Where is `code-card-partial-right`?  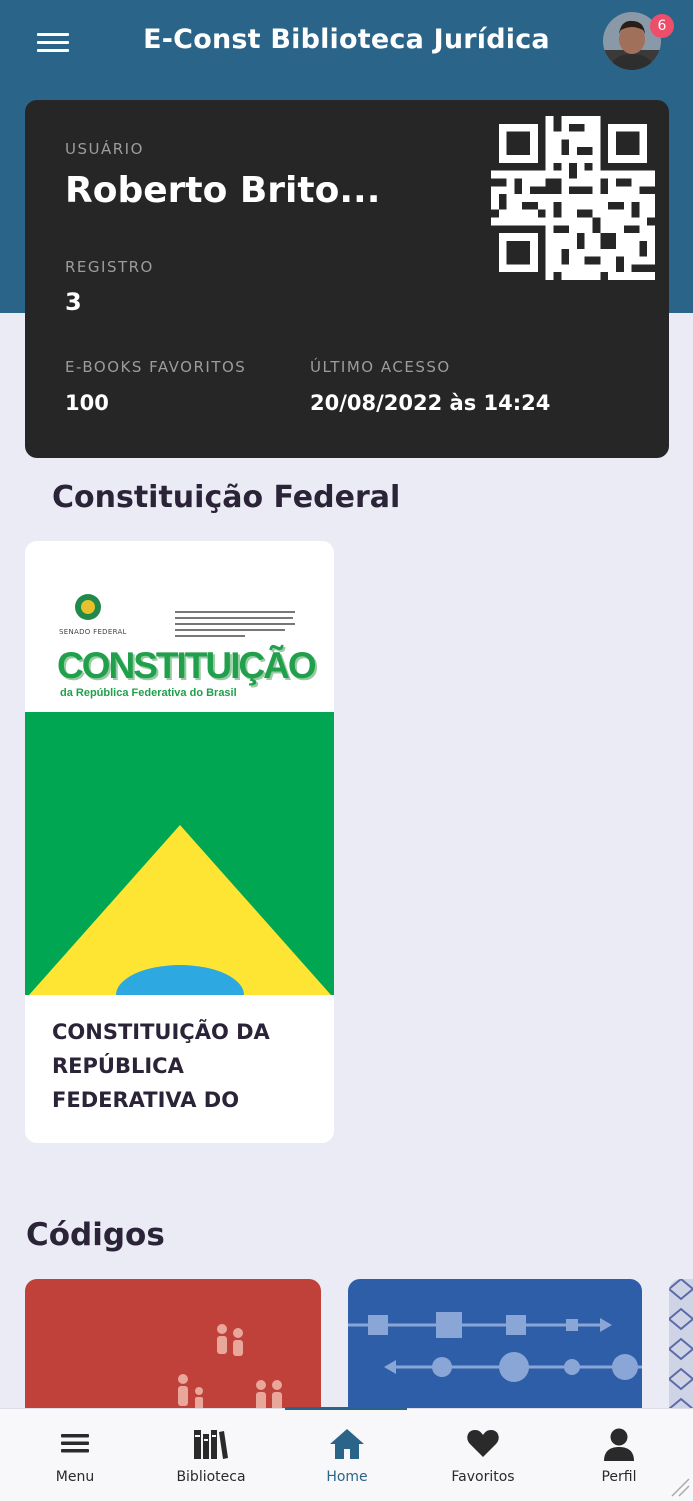
code-card-partial-right is located at coordinates (681, 1346).